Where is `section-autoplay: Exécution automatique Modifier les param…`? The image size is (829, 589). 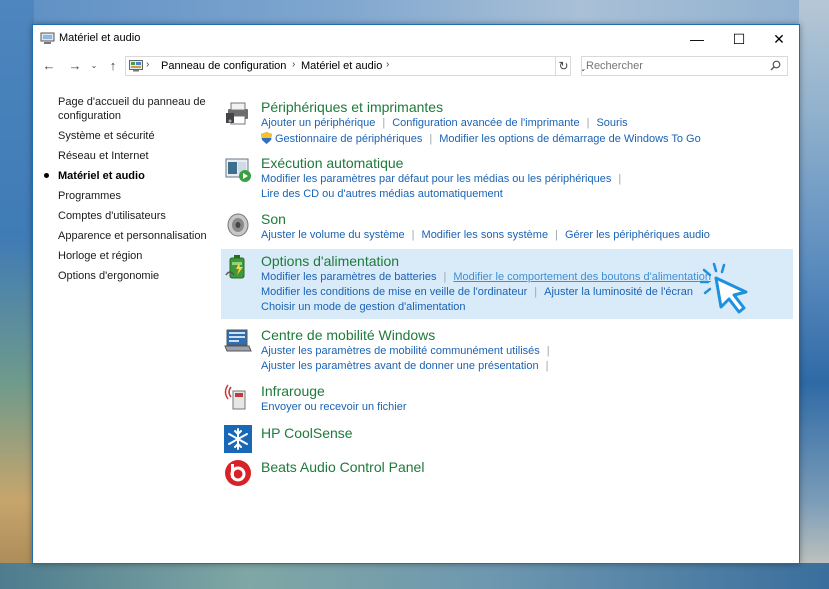 section-autoplay: Exécution automatique Modifier les param… is located at coordinates (507, 177).